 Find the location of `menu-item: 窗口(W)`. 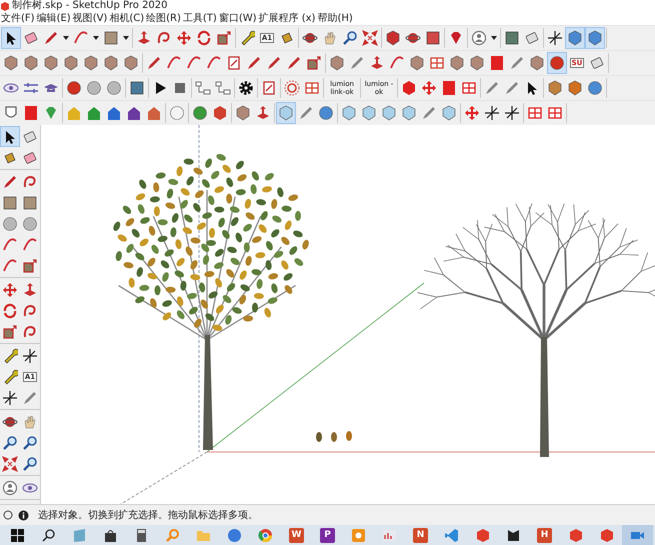

menu-item: 窗口(W) is located at coordinates (238, 18).